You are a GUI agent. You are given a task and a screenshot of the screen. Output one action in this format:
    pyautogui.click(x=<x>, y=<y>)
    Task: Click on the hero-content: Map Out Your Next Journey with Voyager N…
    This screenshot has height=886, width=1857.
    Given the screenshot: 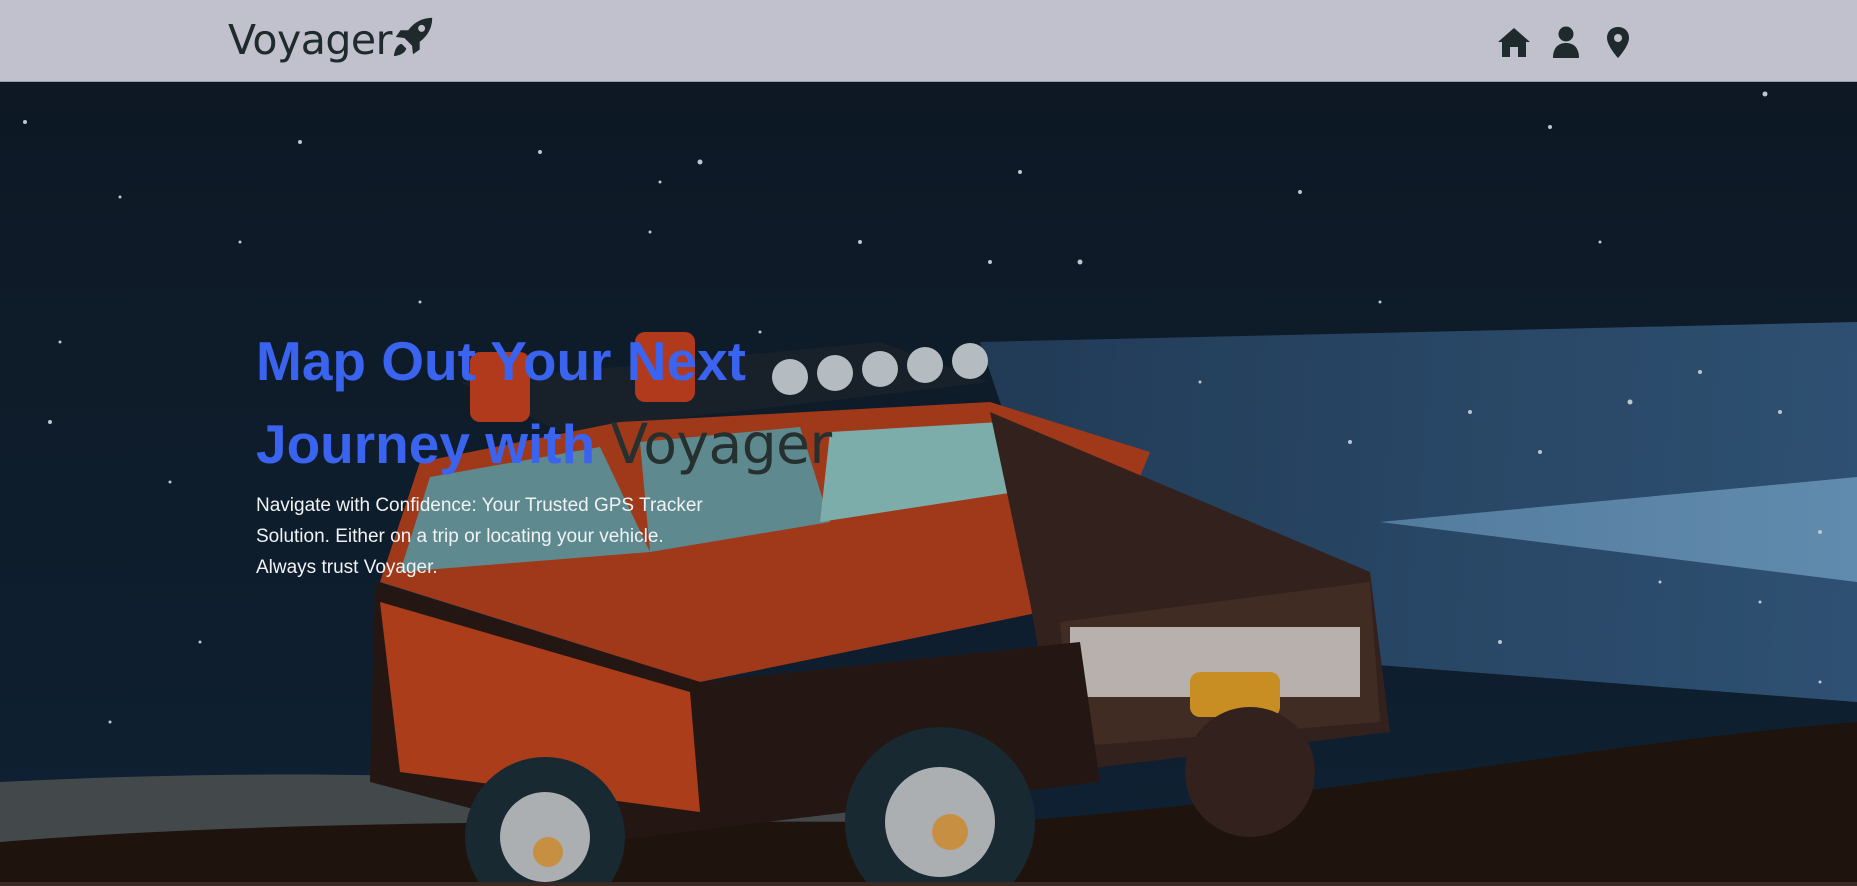 What is the action you would take?
    pyautogui.click(x=556, y=451)
    